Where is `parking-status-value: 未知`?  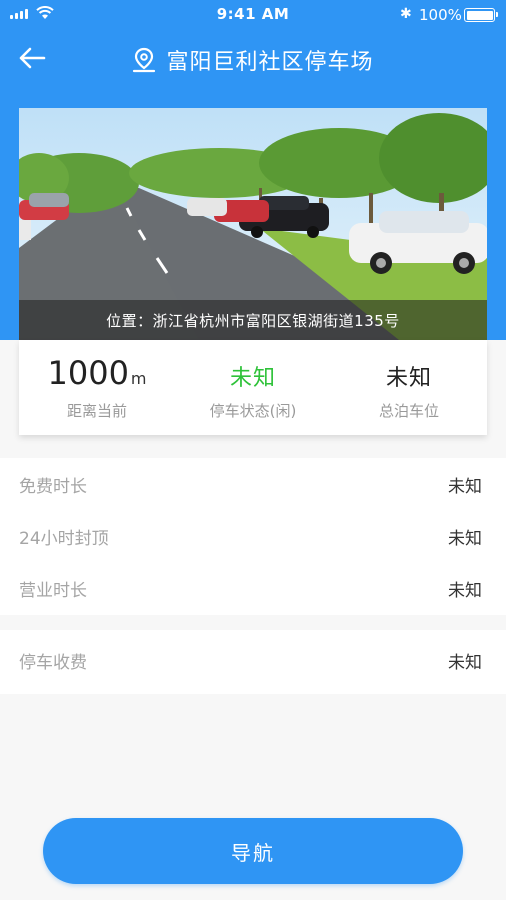
parking-status-value: 未知 is located at coordinates (252, 378).